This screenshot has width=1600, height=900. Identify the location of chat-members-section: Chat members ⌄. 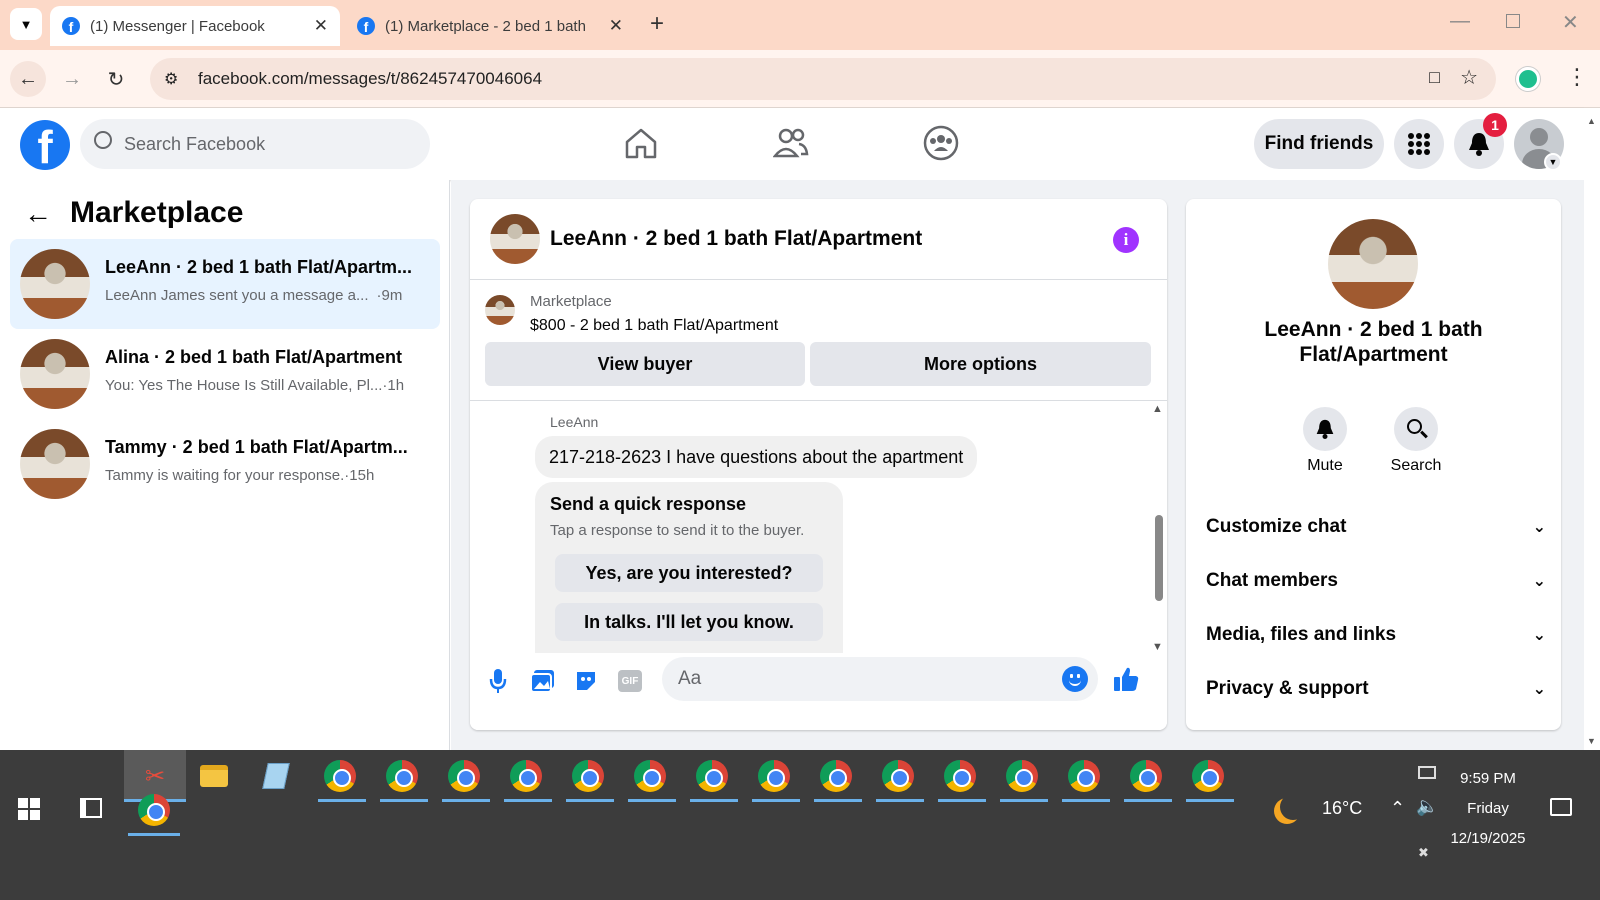
(1376, 581).